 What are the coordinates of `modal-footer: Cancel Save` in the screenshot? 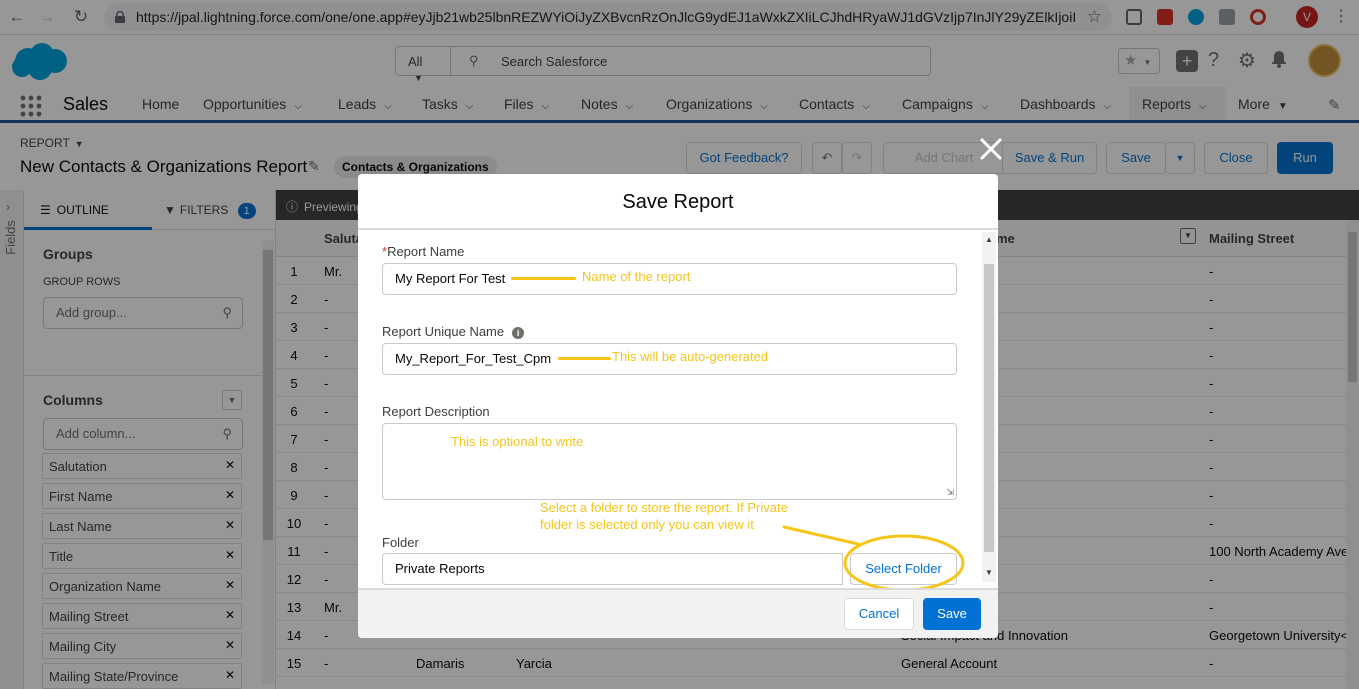 It's located at (678, 613).